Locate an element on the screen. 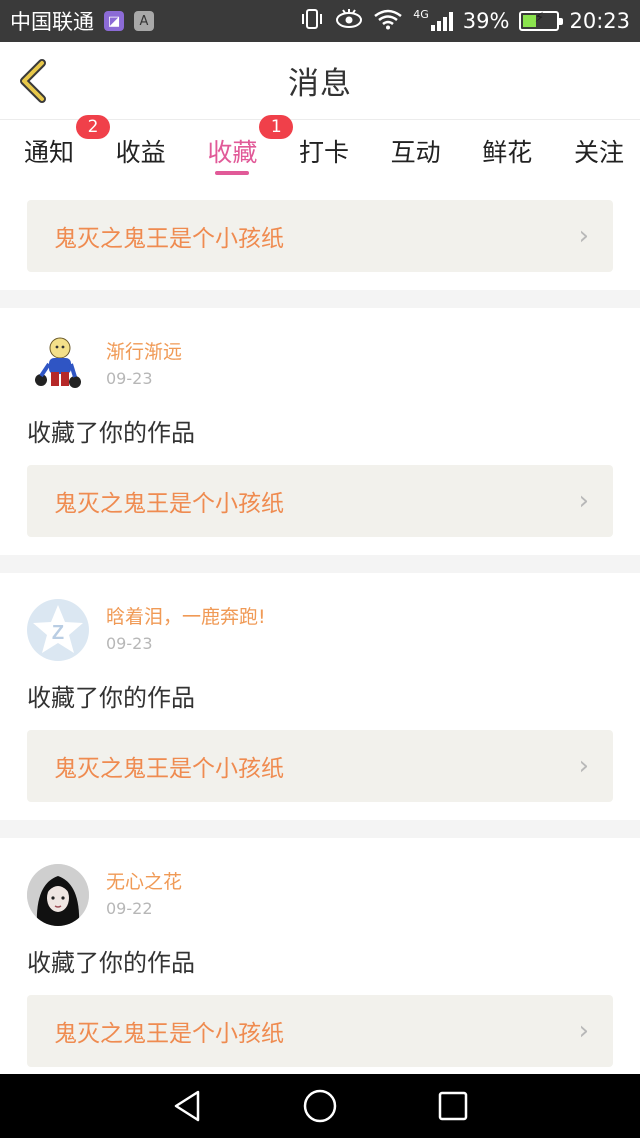 The image size is (640, 1138). charging-bolt-icon: ⚡ is located at coordinates (539, 18).